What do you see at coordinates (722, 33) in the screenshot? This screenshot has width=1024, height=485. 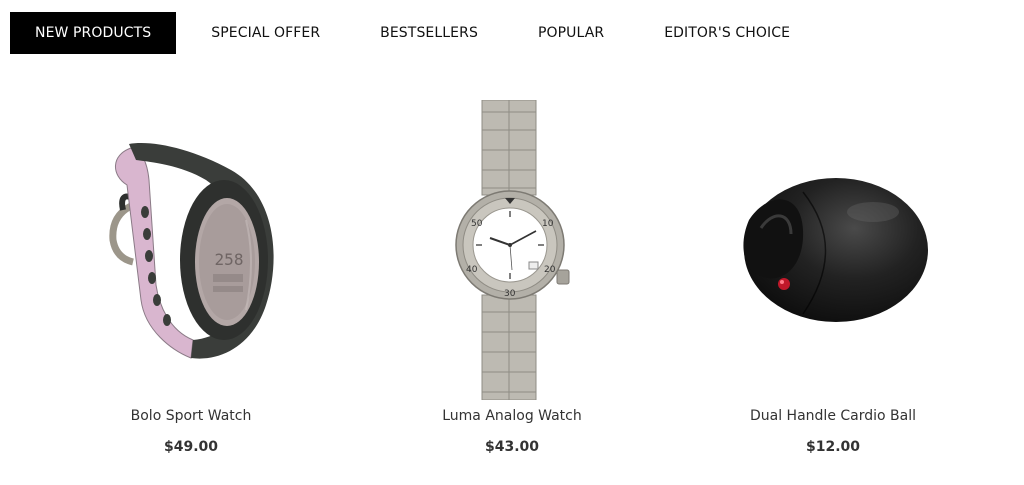 I see `tab-editors-choice: EDITOR'S CHOICE` at bounding box center [722, 33].